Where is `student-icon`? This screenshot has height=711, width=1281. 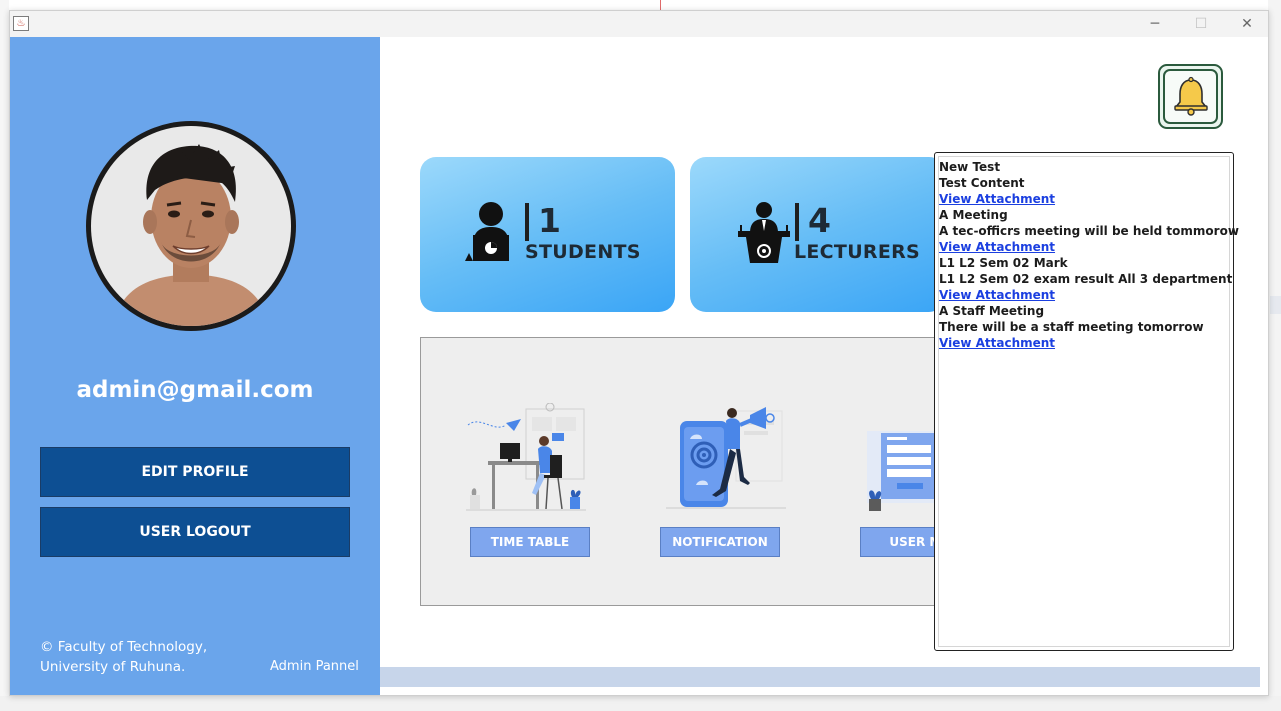 student-icon is located at coordinates (487, 231).